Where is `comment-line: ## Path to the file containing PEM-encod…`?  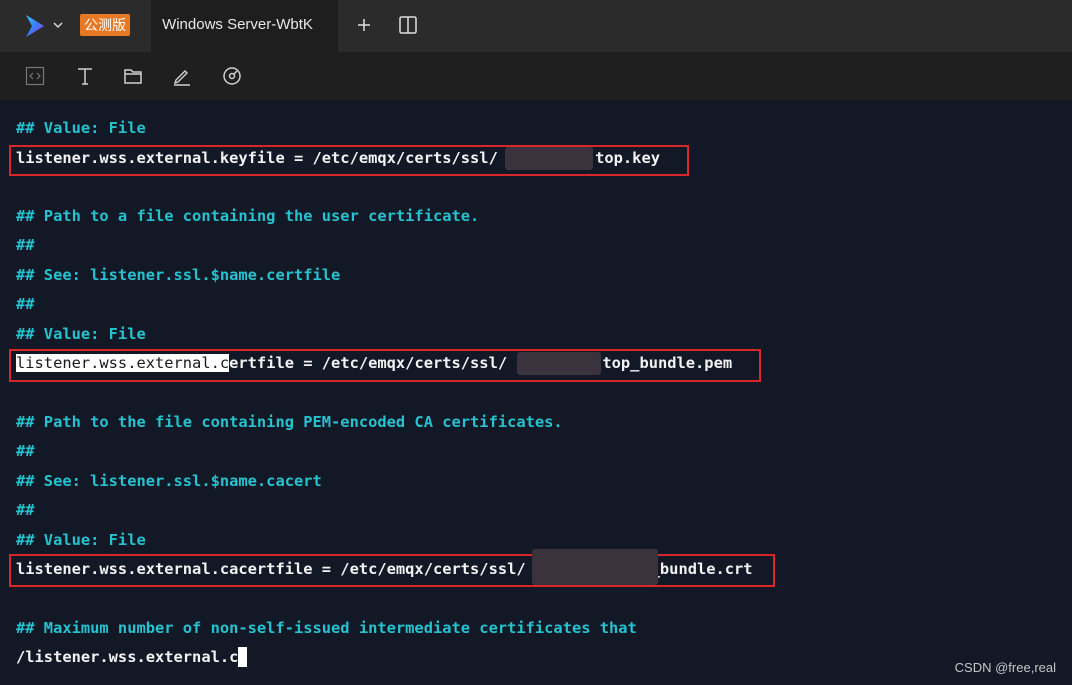
comment-line: ## Path to the file containing PEM-encod… is located at coordinates (289, 422).